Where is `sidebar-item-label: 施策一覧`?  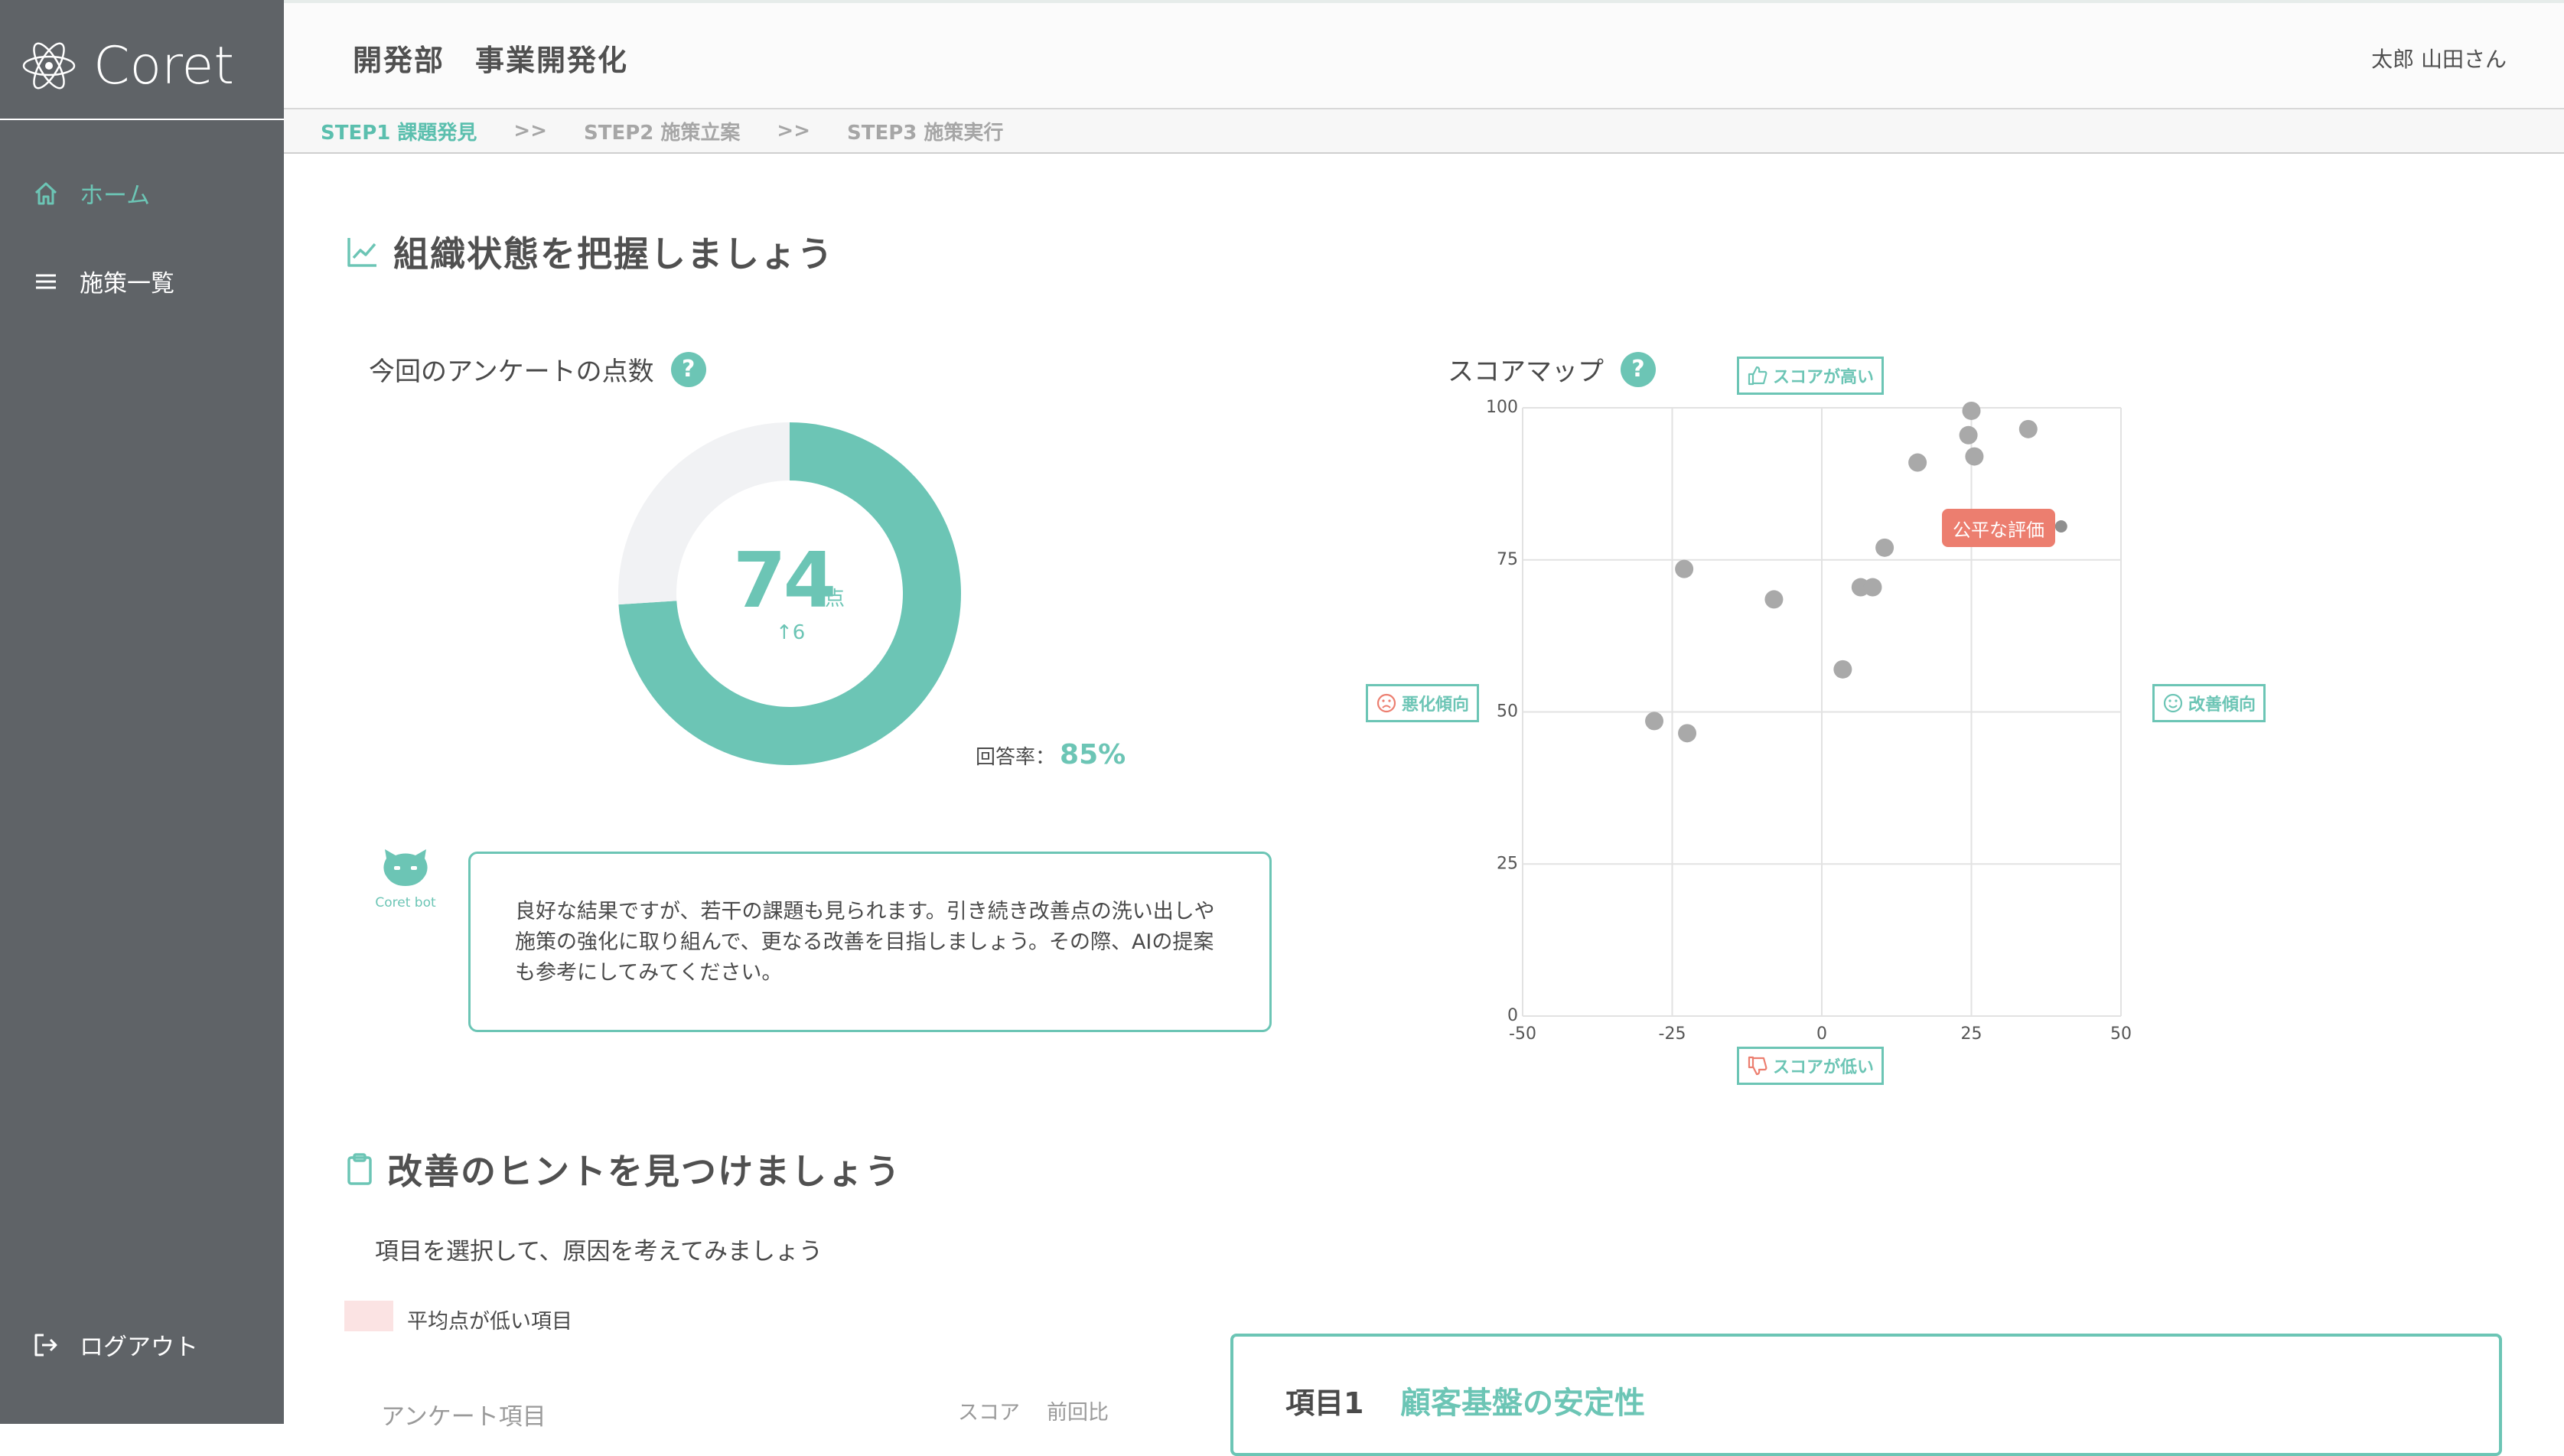 sidebar-item-label: 施策一覧 is located at coordinates (127, 284).